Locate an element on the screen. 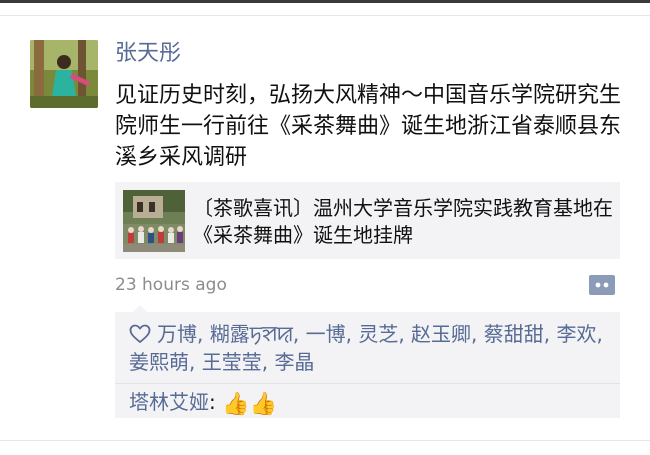  comment-colon: : is located at coordinates (216, 402).